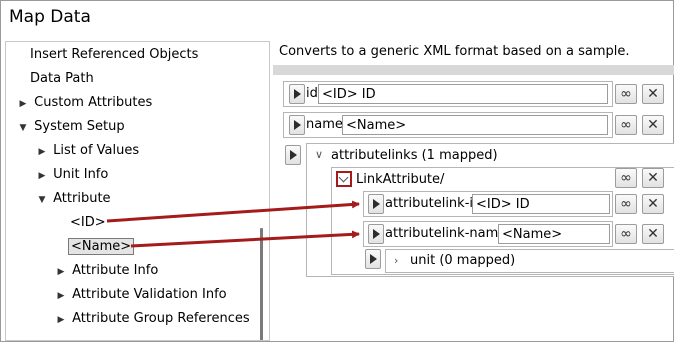  Describe the element at coordinates (245, 239) in the screenshot. I see `mapping-arrow-name` at that location.